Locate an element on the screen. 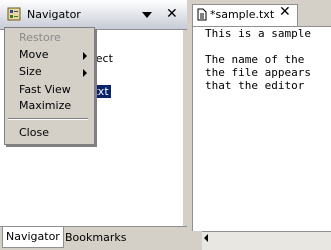  text-file-icon is located at coordinates (202, 14).